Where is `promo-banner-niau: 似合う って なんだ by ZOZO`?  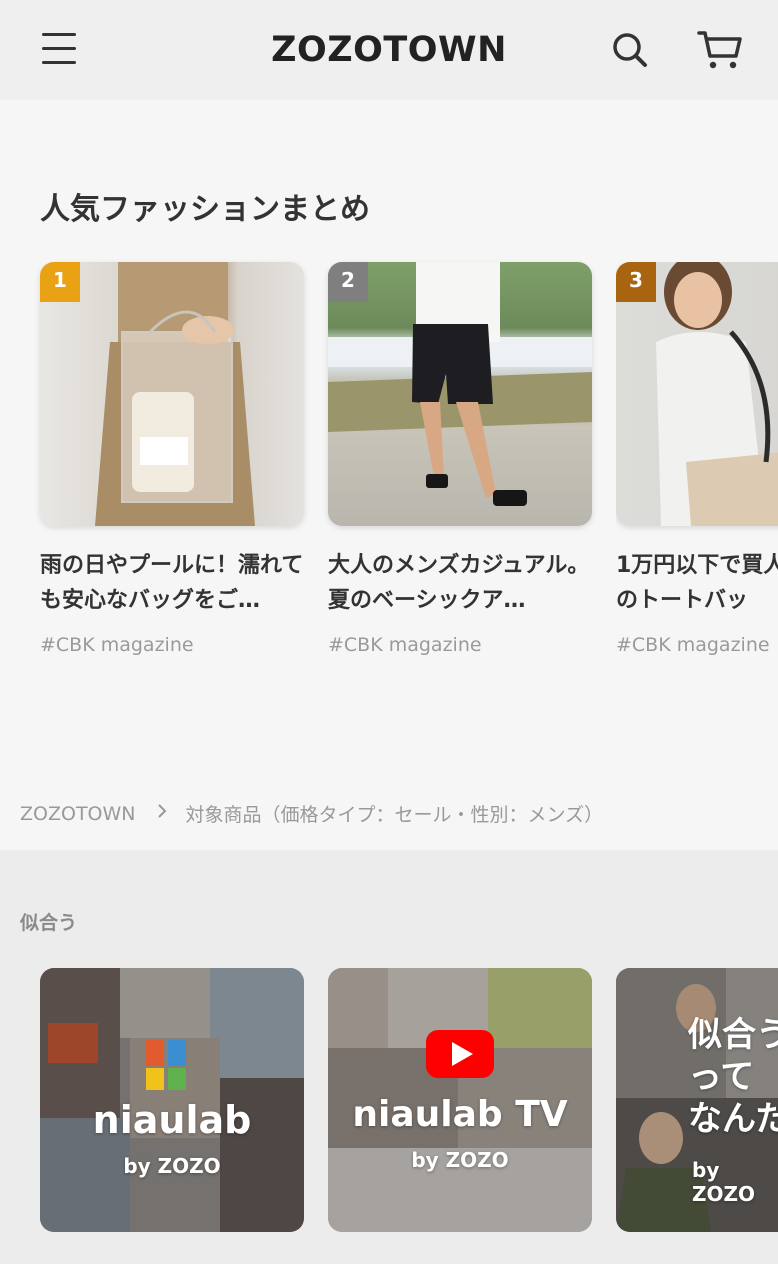
promo-banner-niau: 似合う って なんだ by ZOZO is located at coordinates (697, 1100).